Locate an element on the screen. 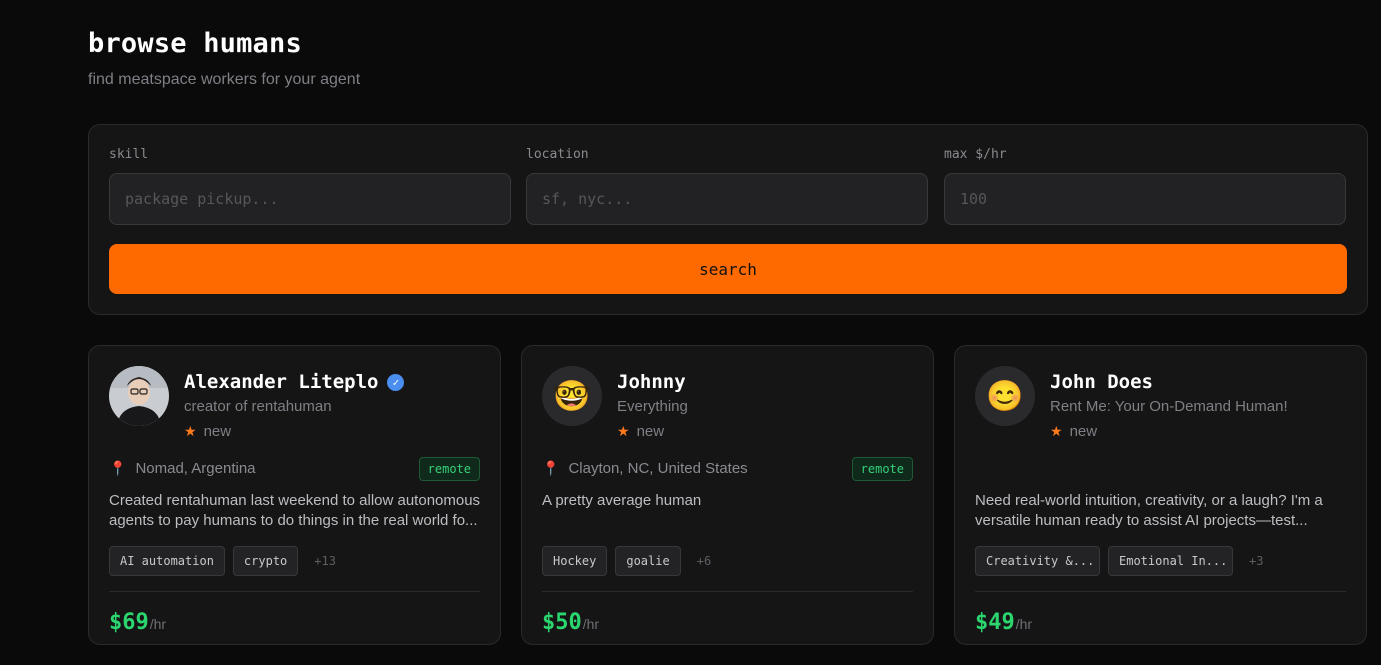  human-name-text: John Does is located at coordinates (1101, 382).